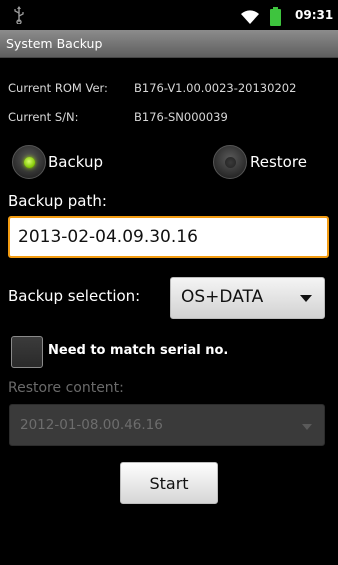 This screenshot has width=338, height=565. What do you see at coordinates (74, 296) in the screenshot?
I see `backup-selection-label: Backup selection:` at bounding box center [74, 296].